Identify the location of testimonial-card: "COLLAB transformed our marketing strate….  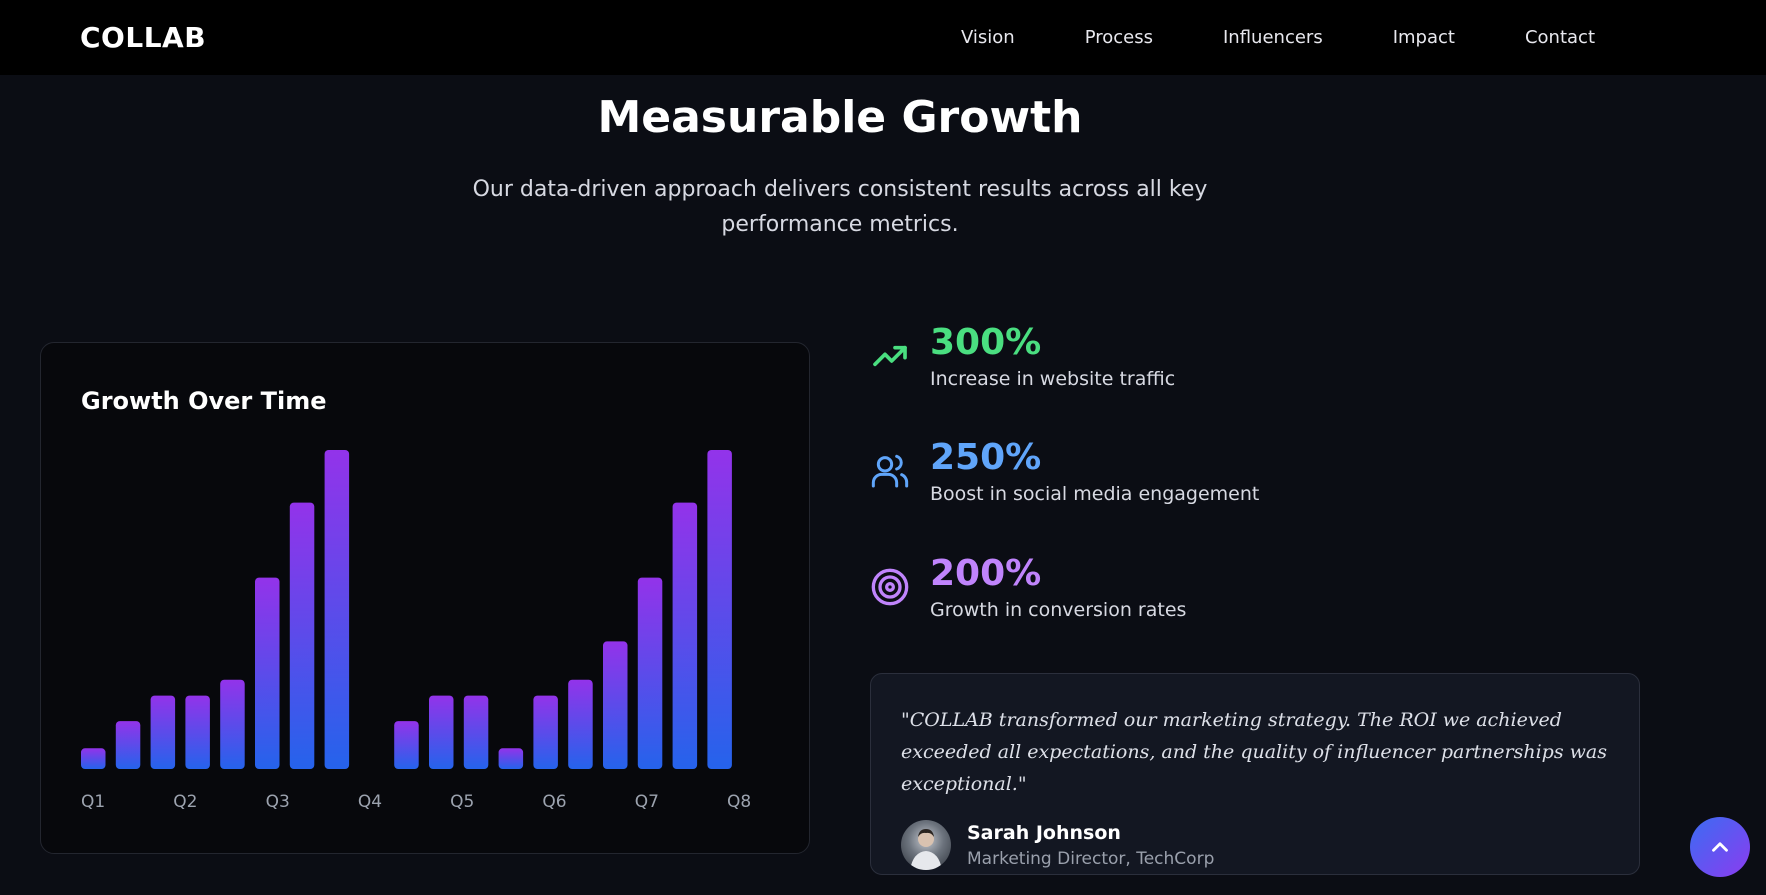
(1255, 774).